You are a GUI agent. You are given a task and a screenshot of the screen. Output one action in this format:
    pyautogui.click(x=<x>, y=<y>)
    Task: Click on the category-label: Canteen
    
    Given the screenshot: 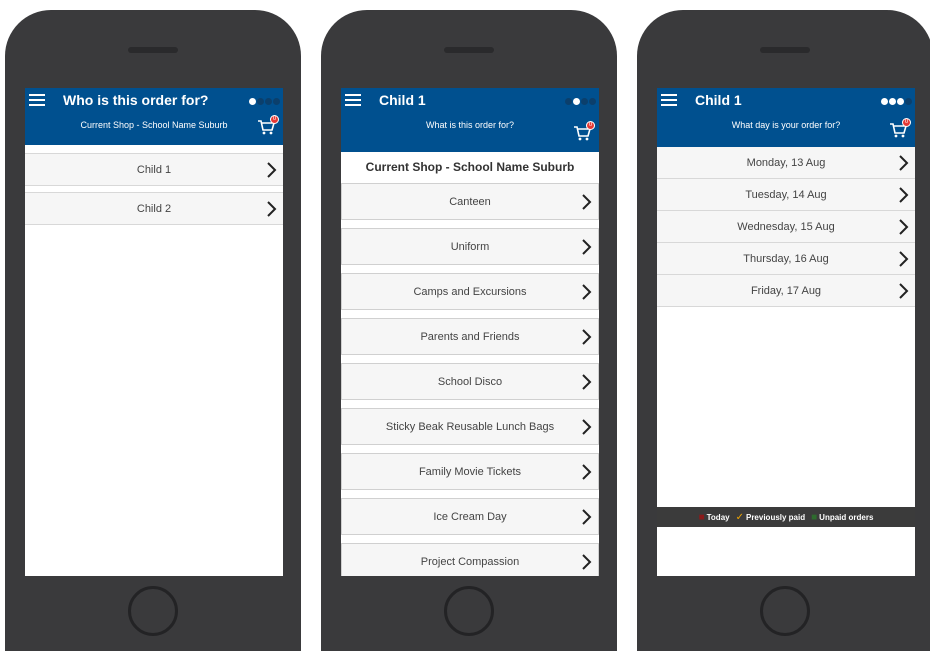 What is the action you would take?
    pyautogui.click(x=470, y=201)
    